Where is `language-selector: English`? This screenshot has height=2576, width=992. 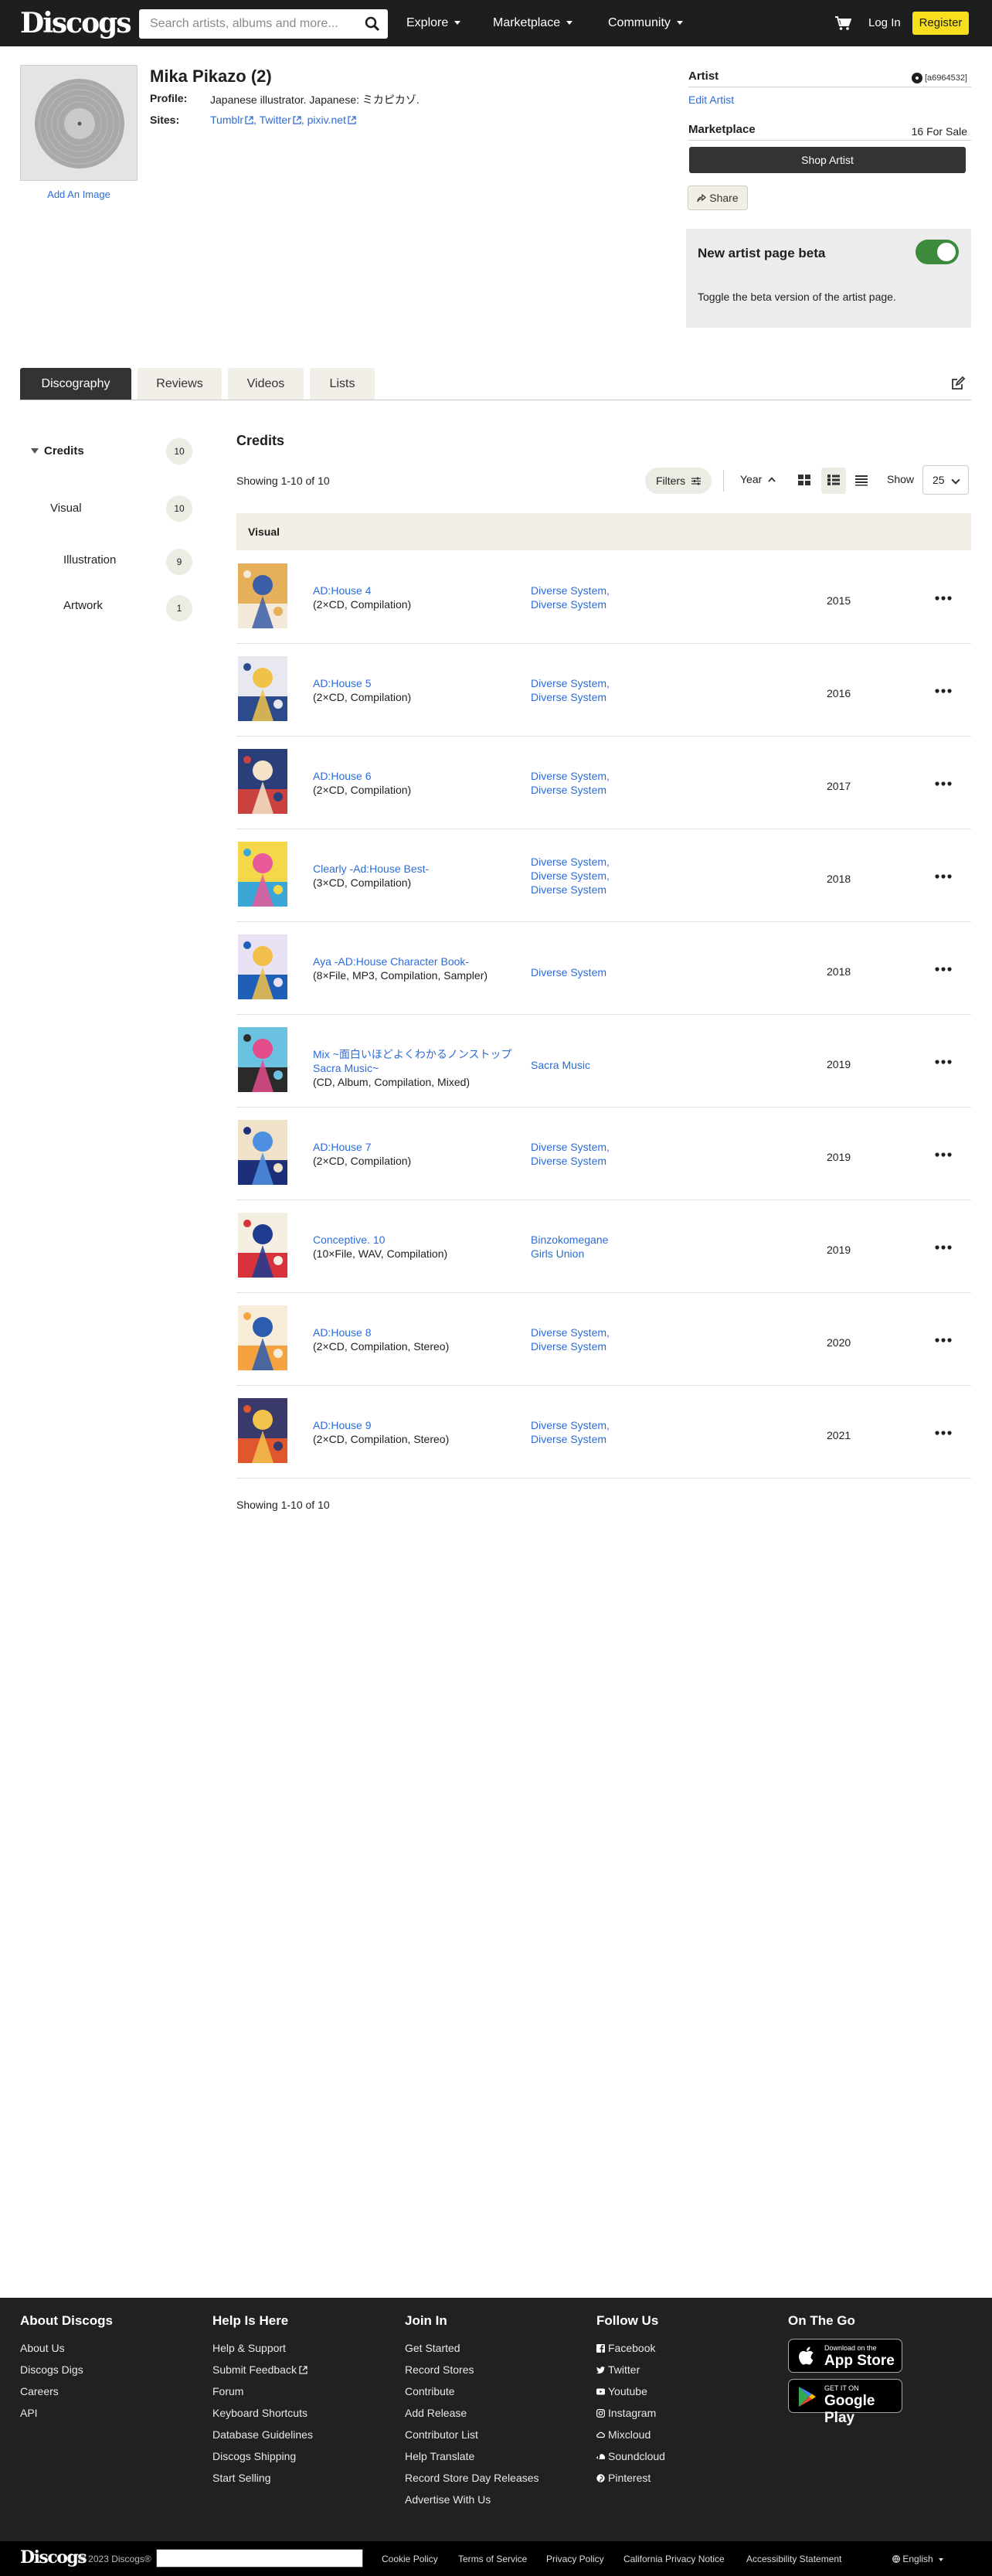
language-selector: English is located at coordinates (918, 2559).